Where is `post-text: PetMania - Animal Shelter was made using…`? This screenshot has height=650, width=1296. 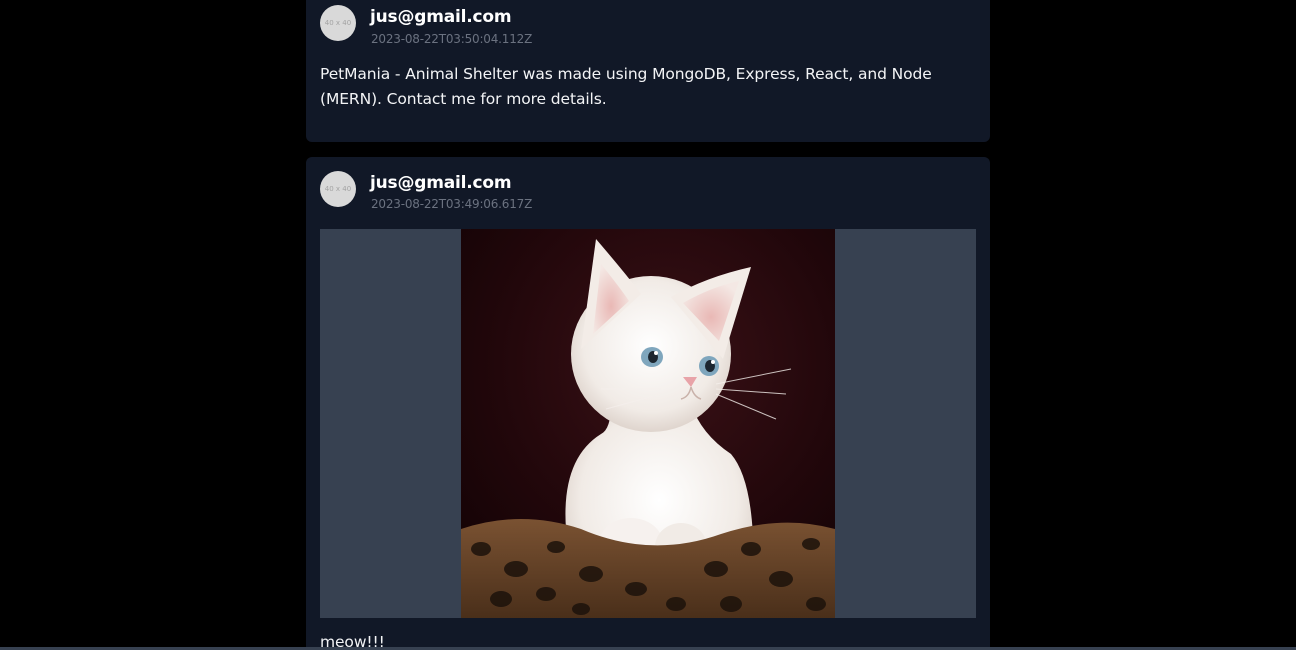 post-text: PetMania - Animal Shelter was made using… is located at coordinates (626, 86).